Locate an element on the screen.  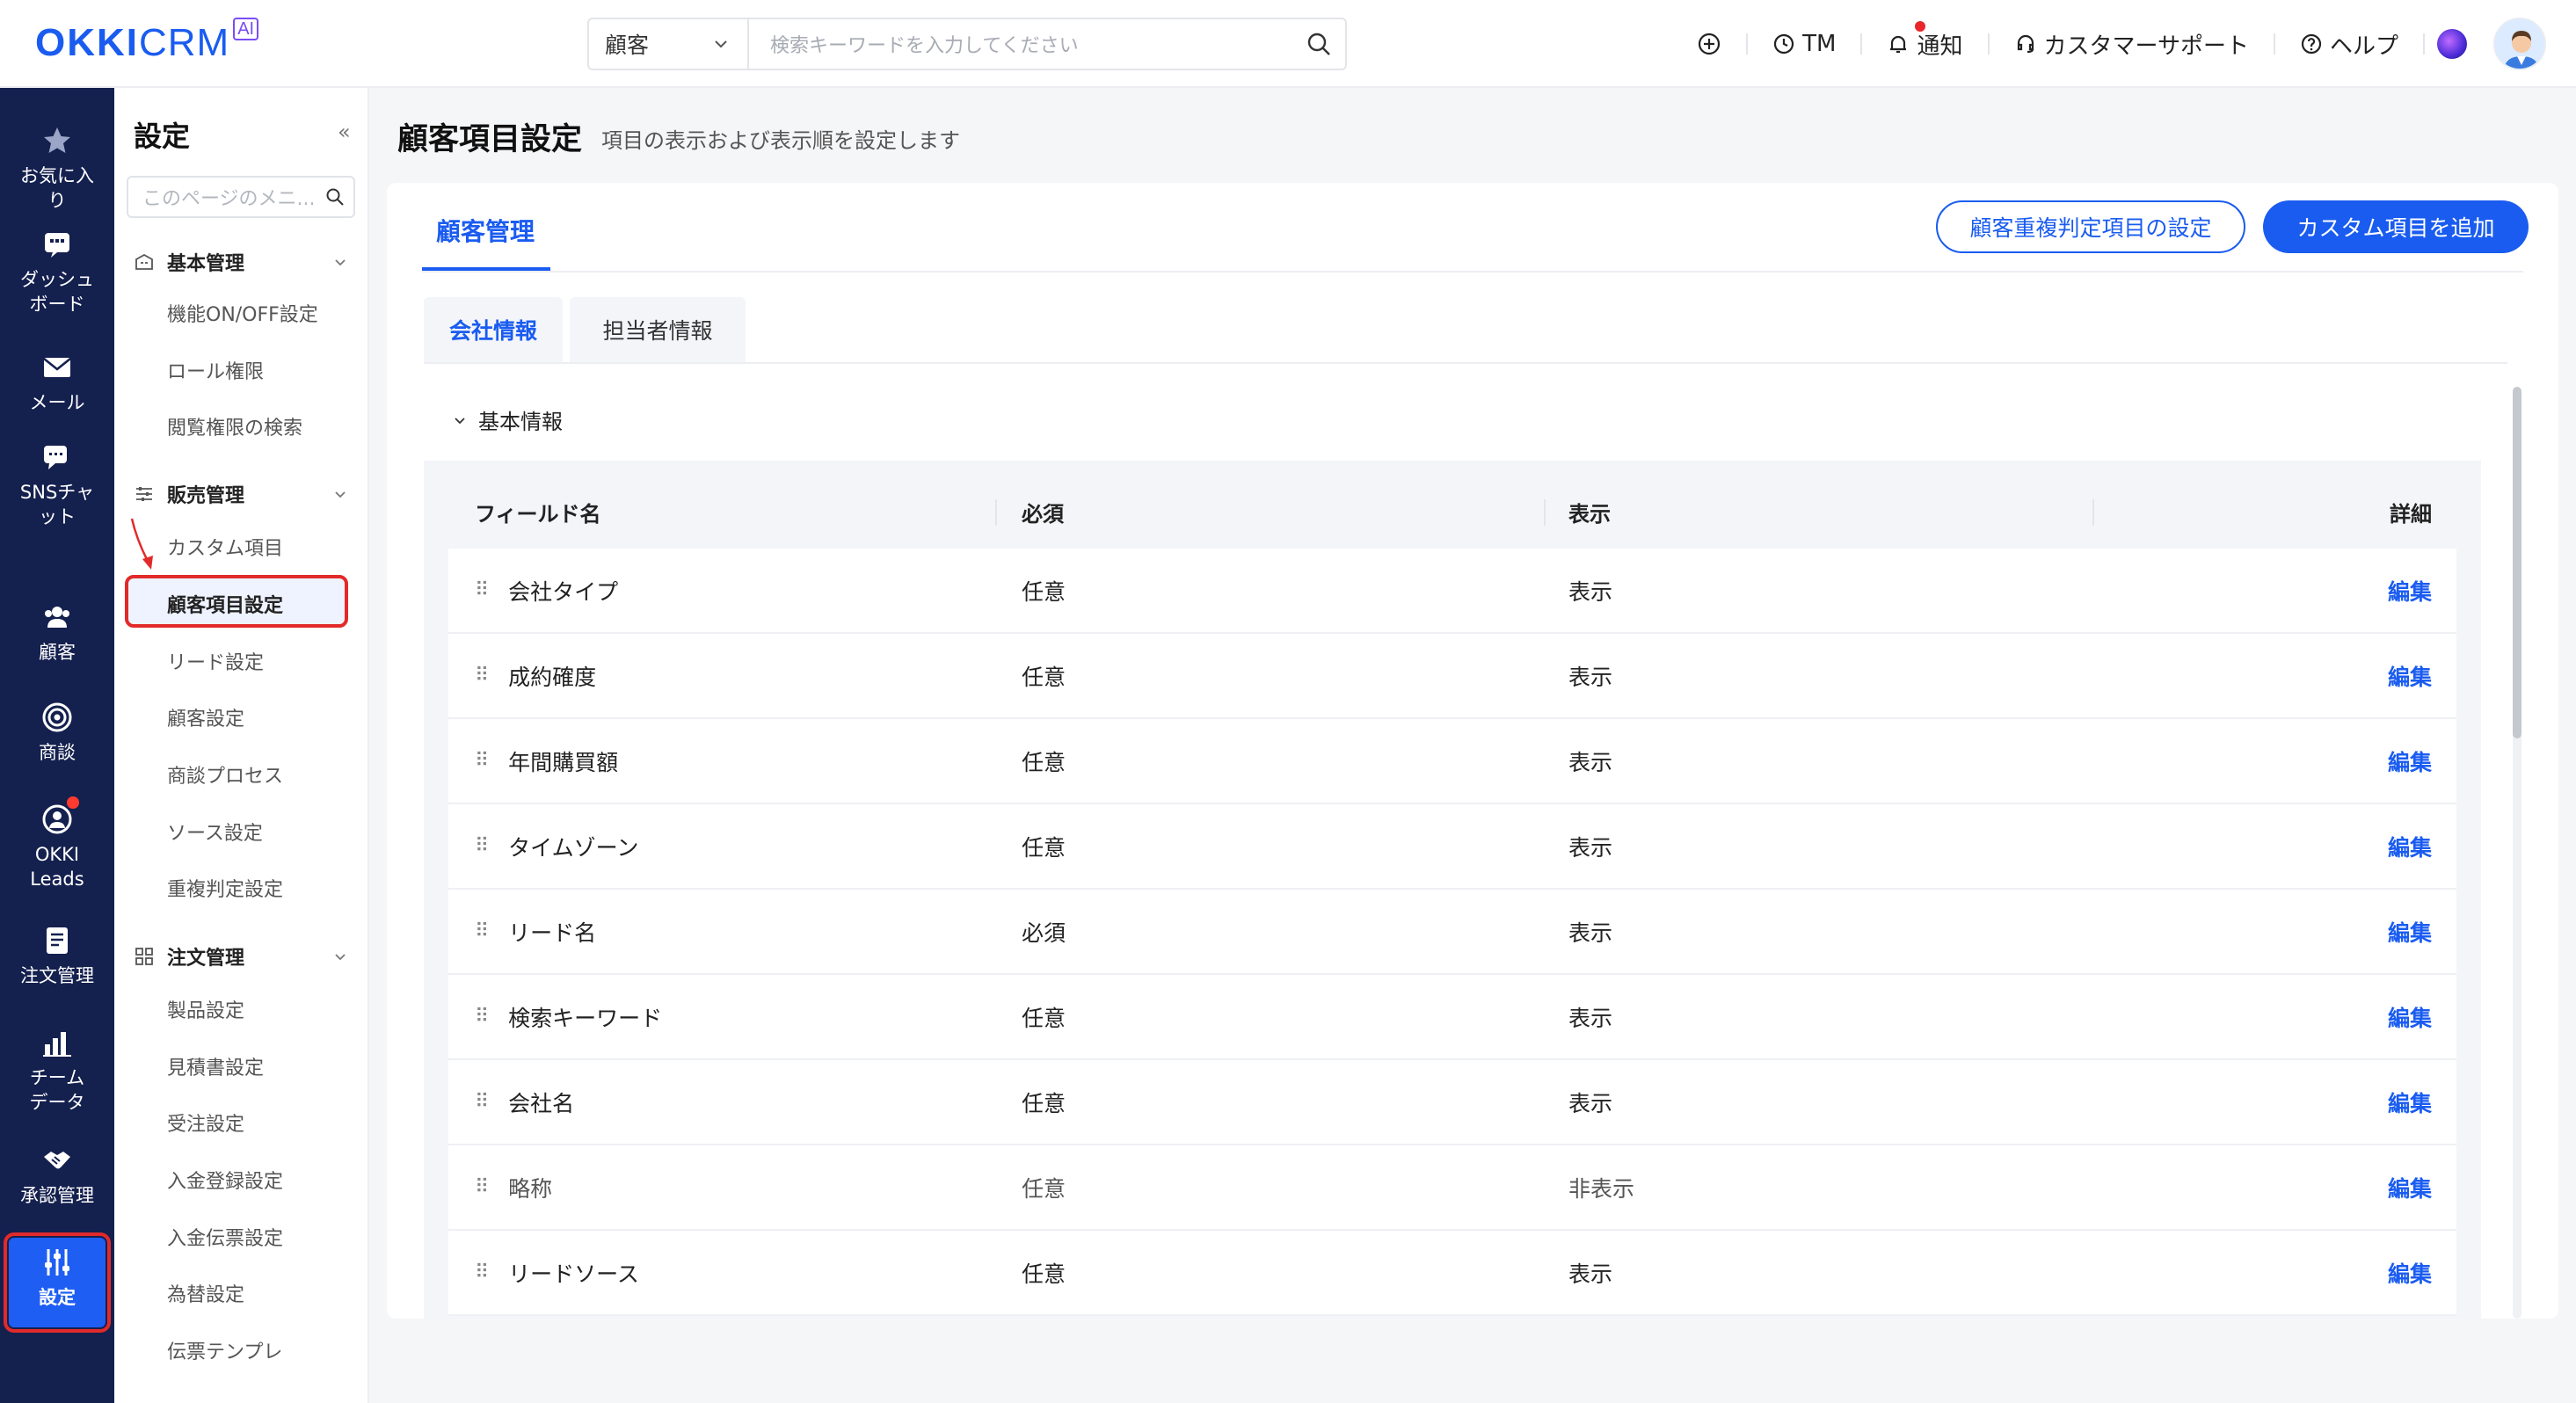
table-row: ⠿ 年間購買額 任意 表示 編集 is located at coordinates (1452, 762).